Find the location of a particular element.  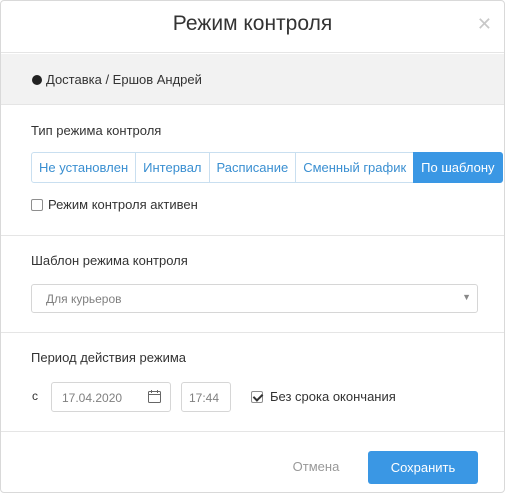

calendar-icon is located at coordinates (154, 396).